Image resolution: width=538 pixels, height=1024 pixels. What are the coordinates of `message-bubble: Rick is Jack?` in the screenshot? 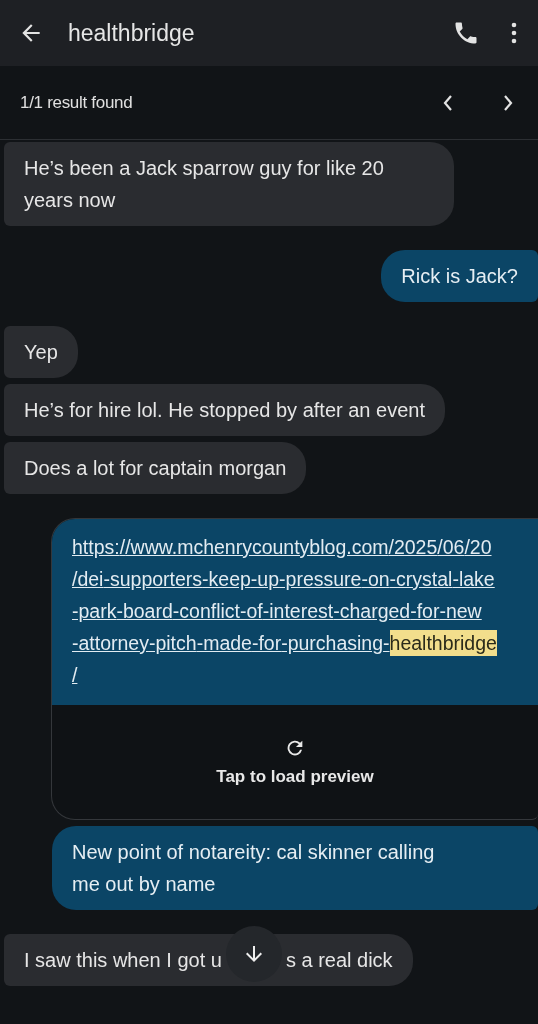 It's located at (459, 276).